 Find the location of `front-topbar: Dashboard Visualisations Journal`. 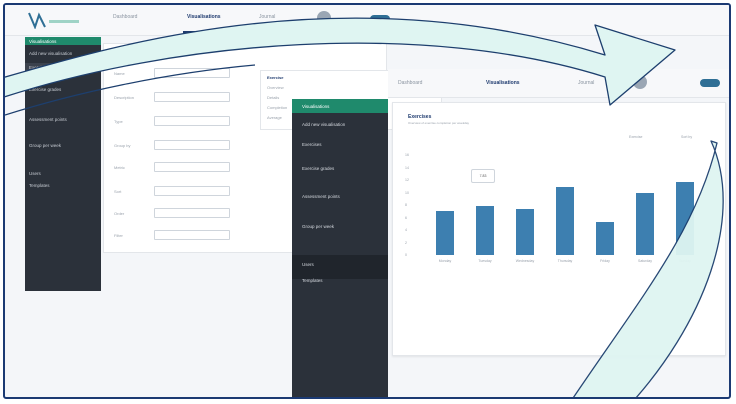

front-topbar: Dashboard Visualisations Journal is located at coordinates (558, 83).